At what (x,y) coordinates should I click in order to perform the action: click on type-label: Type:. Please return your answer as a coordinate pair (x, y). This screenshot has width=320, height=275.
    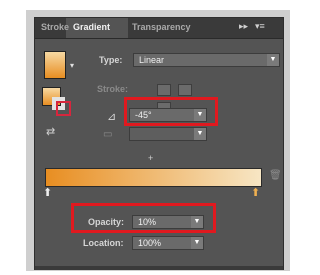
    Looking at the image, I should click on (111, 60).